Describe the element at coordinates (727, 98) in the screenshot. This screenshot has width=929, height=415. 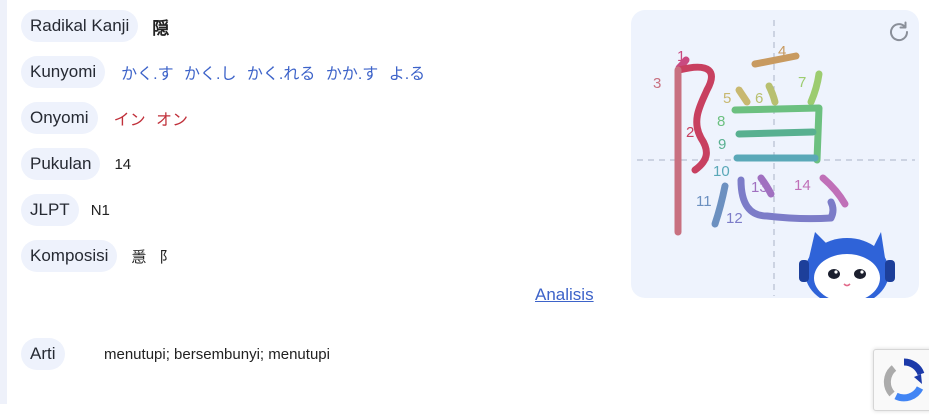
I see `stroke-number-5: 5` at that location.